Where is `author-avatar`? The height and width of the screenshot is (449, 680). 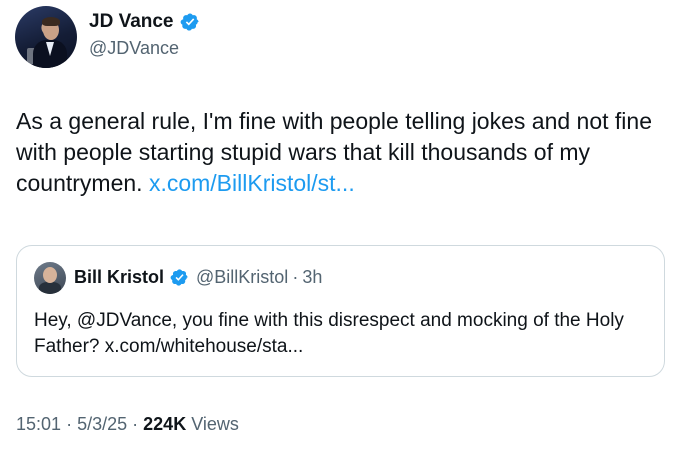
author-avatar is located at coordinates (46, 37).